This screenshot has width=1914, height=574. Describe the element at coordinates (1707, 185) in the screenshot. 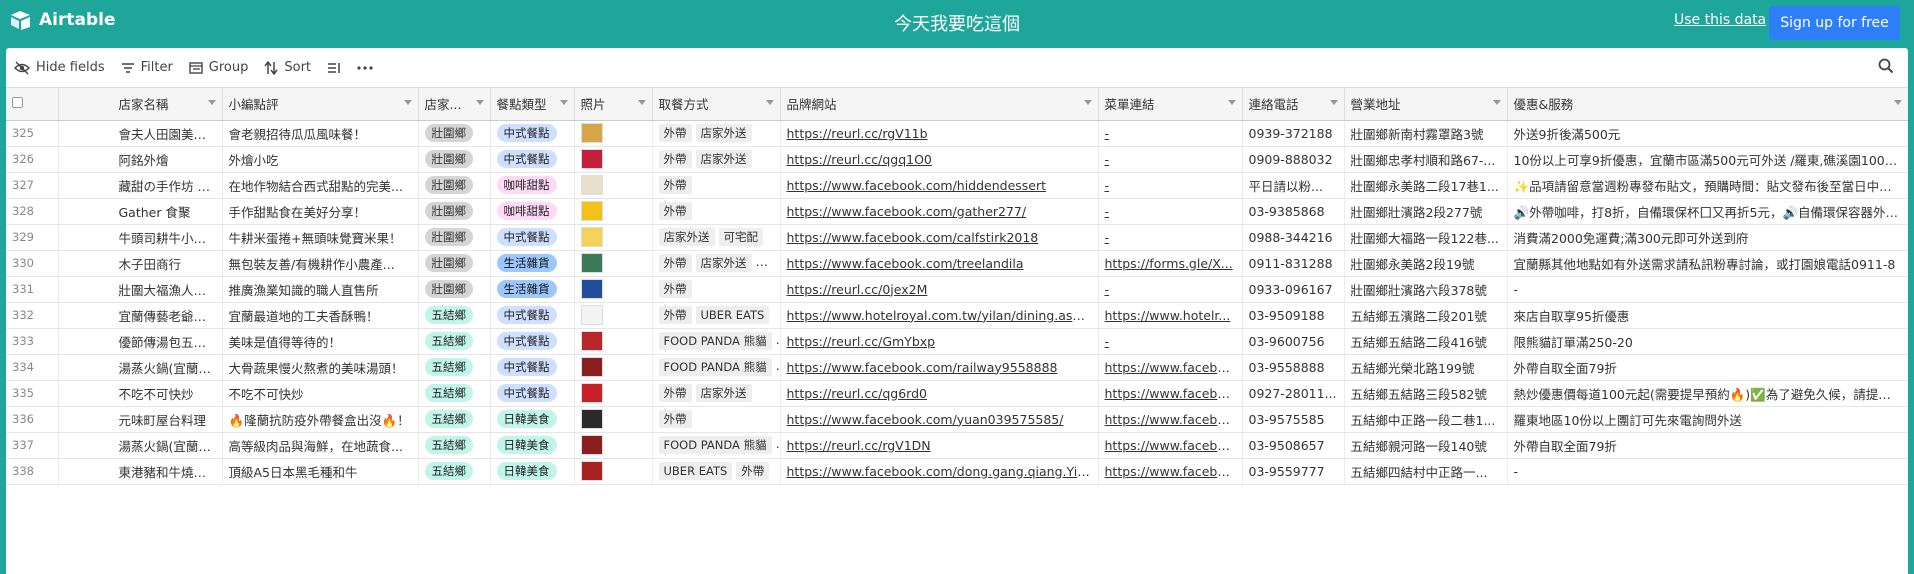

I see `cell-offer: ✨品項請留意當週粉專發布貼文，預購時間：貼文發布後至當日中午12` at that location.